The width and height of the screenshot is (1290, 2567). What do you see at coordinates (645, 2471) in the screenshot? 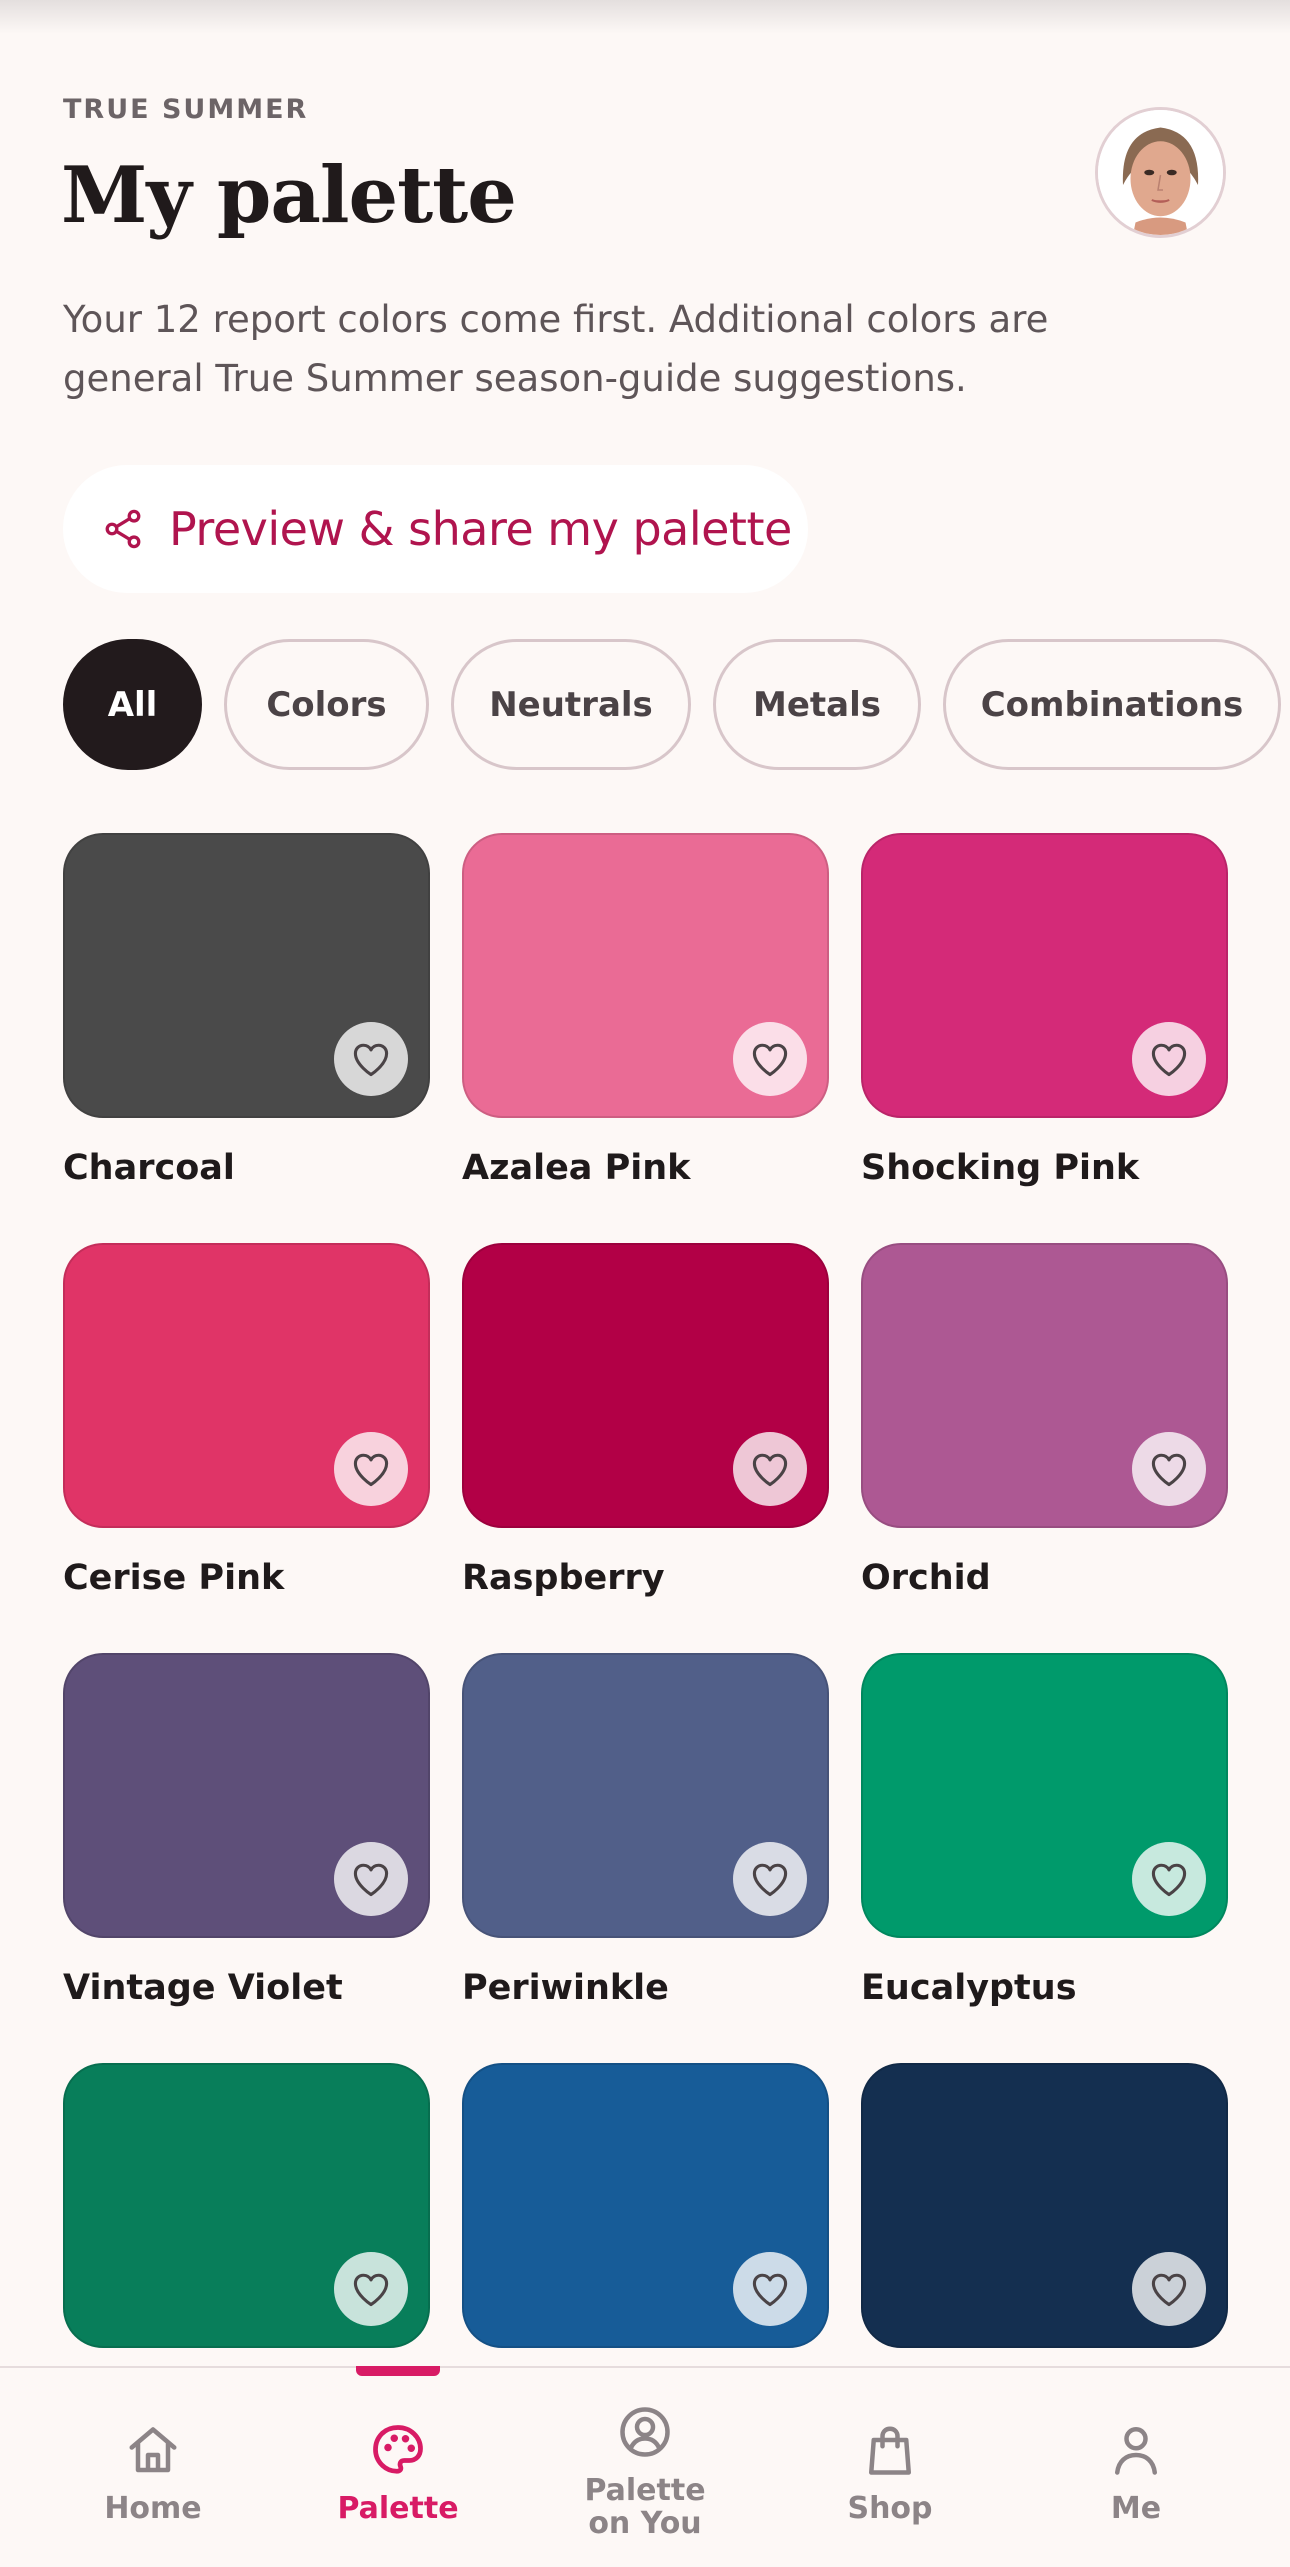
I see `nav-item-palette-on-you: Palette on You` at bounding box center [645, 2471].